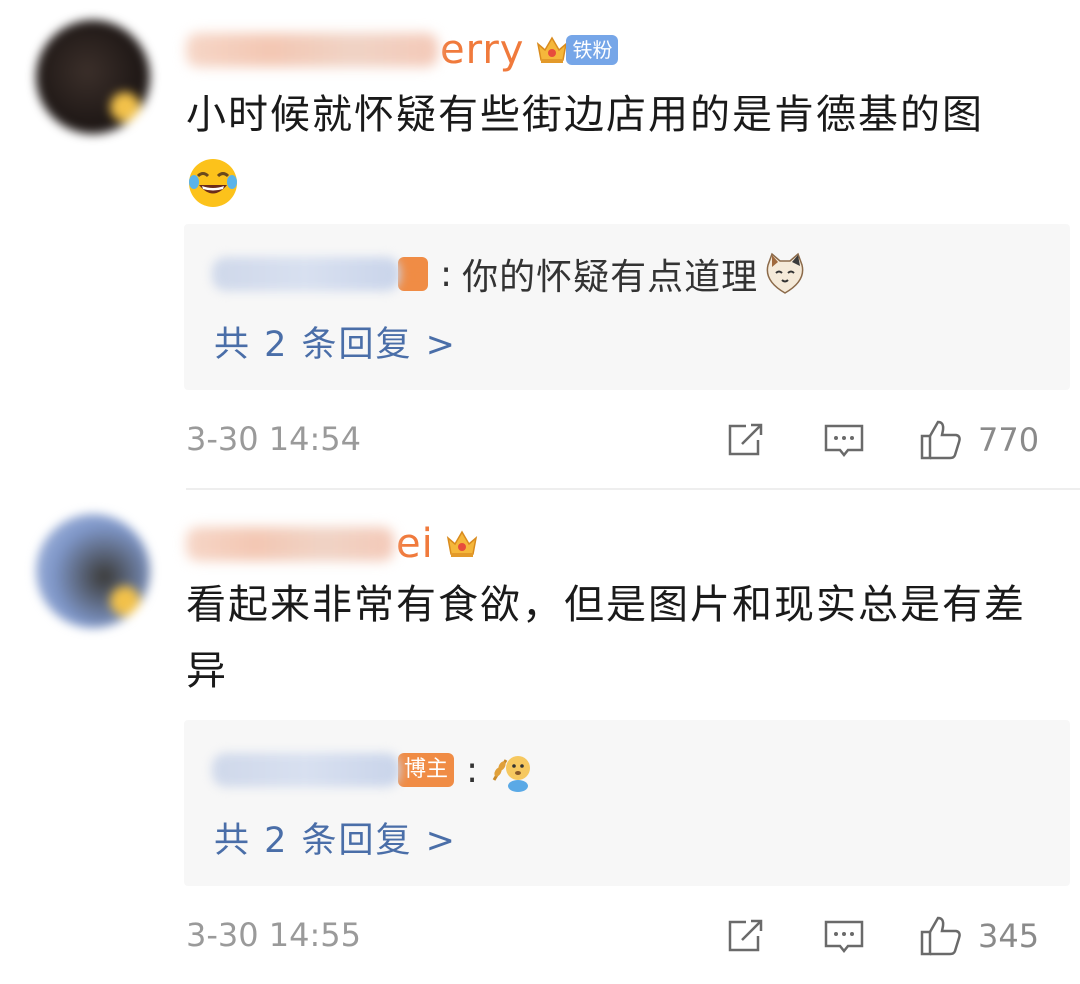 The height and width of the screenshot is (984, 1080). What do you see at coordinates (616, 148) in the screenshot?
I see `comment-text: 小时候就怀疑有些街边店用的是肯德基的图` at bounding box center [616, 148].